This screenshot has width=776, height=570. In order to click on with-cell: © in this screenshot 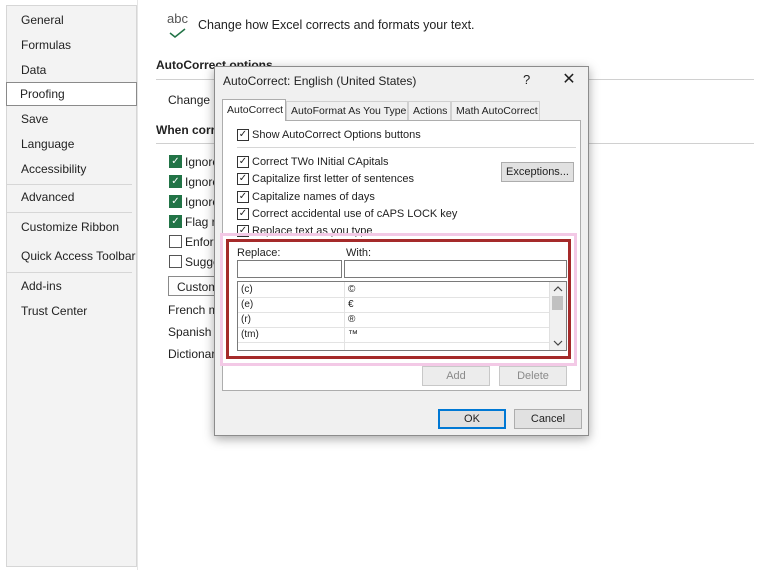, I will do `click(352, 289)`.